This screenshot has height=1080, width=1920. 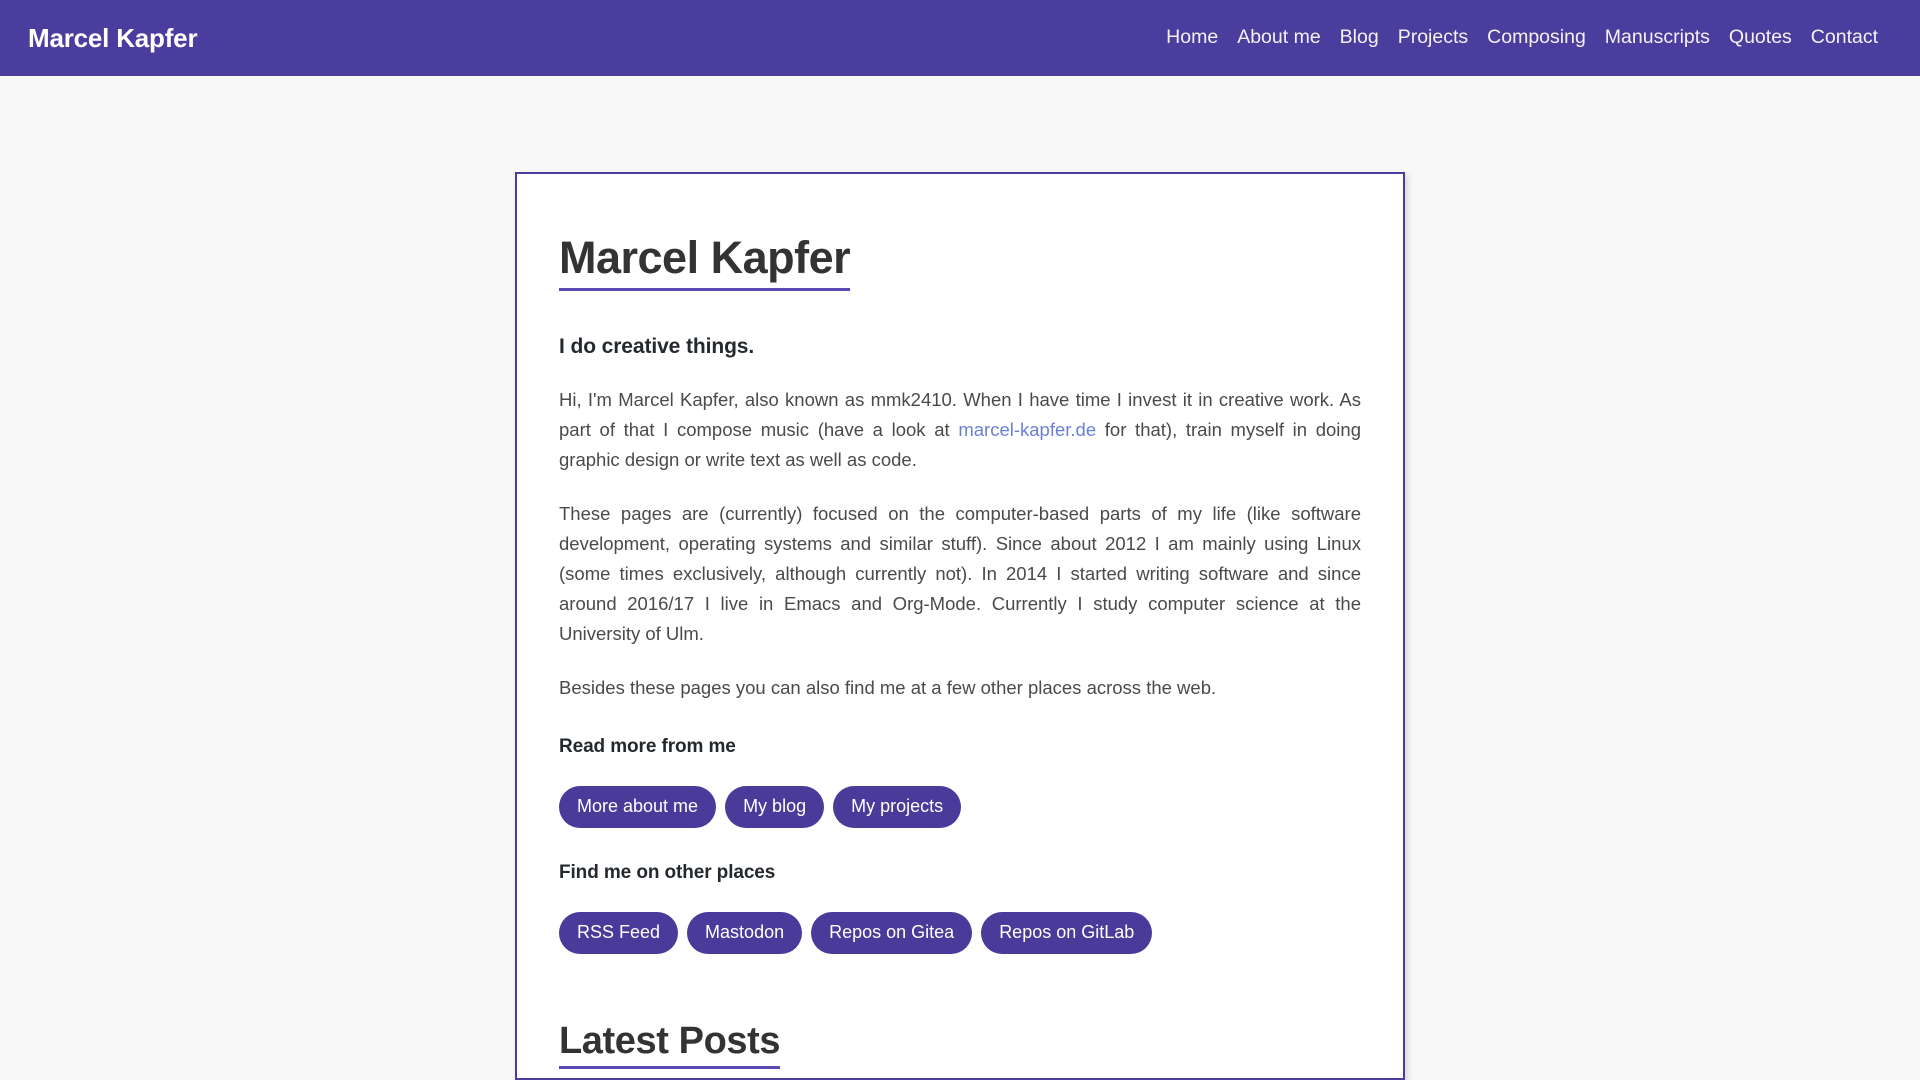 What do you see at coordinates (1844, 38) in the screenshot?
I see `nav-item-contact: Contact` at bounding box center [1844, 38].